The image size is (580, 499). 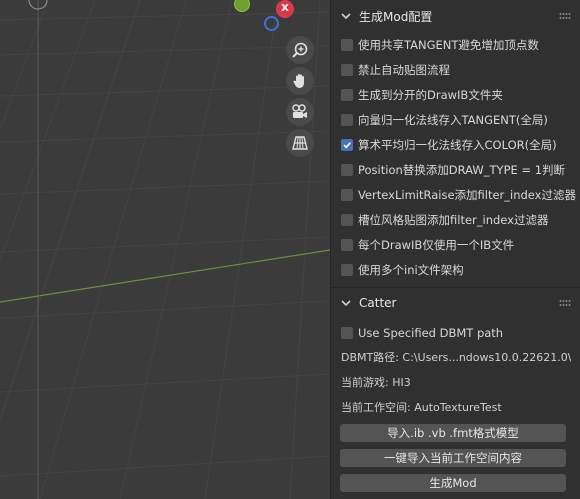 What do you see at coordinates (455, 303) in the screenshot?
I see `panel-header-catter: Catter` at bounding box center [455, 303].